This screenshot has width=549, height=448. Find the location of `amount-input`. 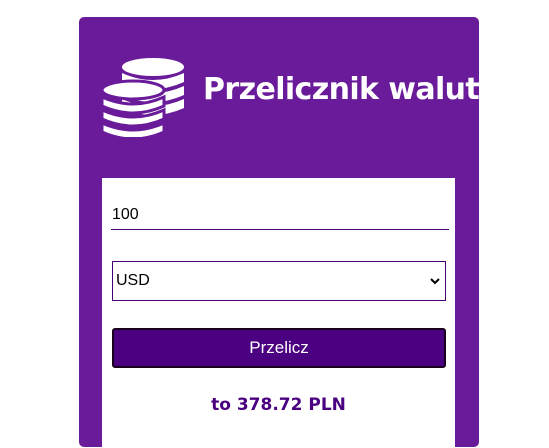

amount-input is located at coordinates (280, 215).